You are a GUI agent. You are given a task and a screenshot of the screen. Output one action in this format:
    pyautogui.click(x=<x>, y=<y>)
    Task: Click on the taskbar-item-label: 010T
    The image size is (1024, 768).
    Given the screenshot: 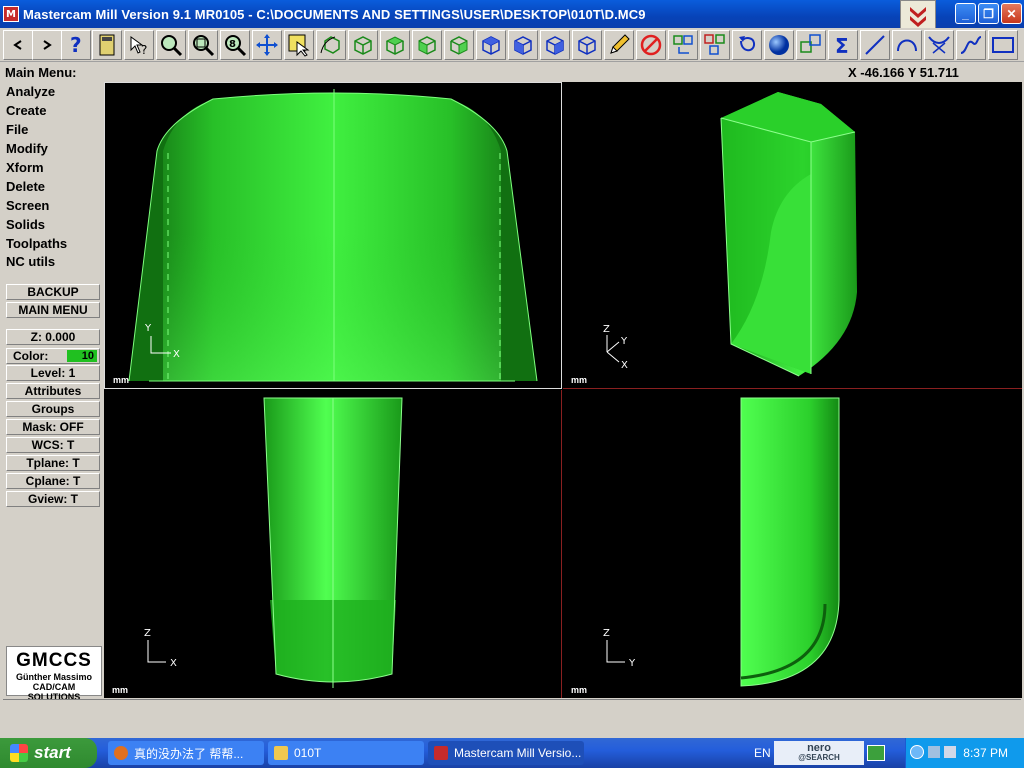 What is the action you would take?
    pyautogui.click(x=308, y=753)
    